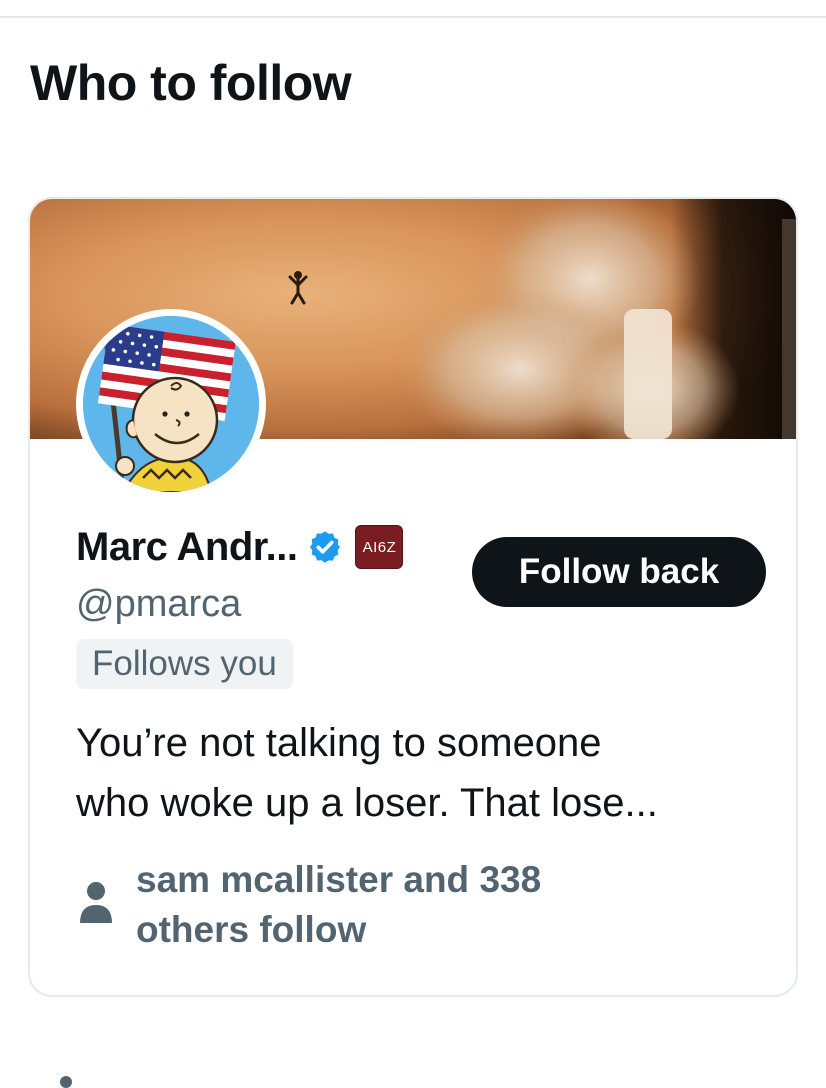 This screenshot has width=826, height=1088. I want to click on mutual-followers: sam mcallister and 338 others follow, so click(308, 905).